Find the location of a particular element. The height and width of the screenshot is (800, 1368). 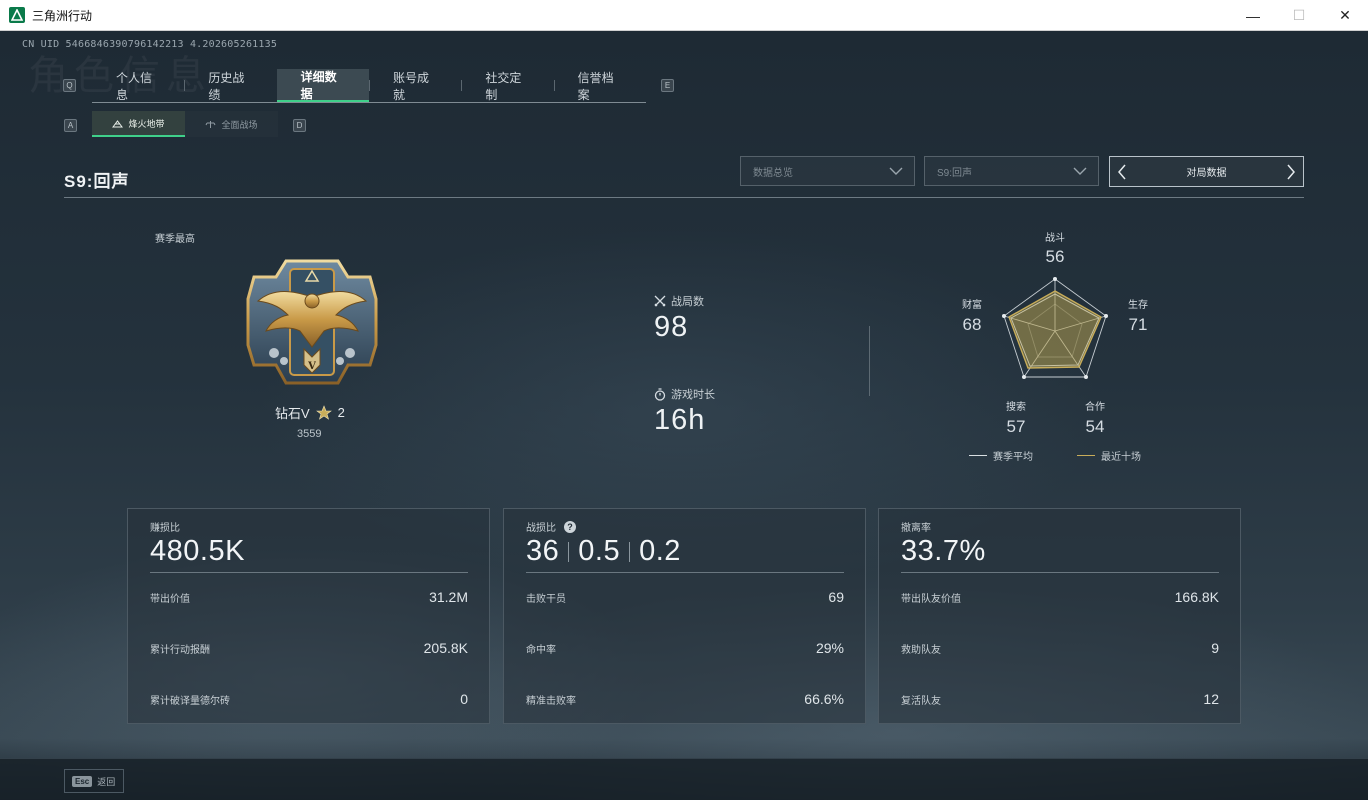

tab-reputation: 信誉档案 is located at coordinates (599, 85).